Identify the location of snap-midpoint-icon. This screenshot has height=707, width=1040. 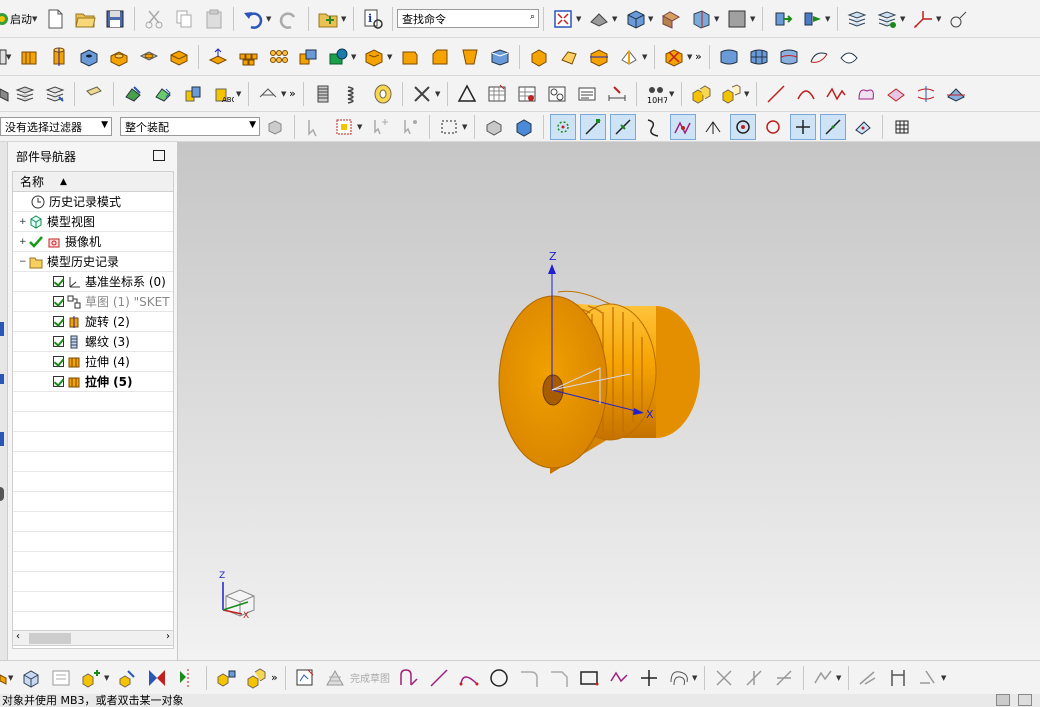
(623, 126).